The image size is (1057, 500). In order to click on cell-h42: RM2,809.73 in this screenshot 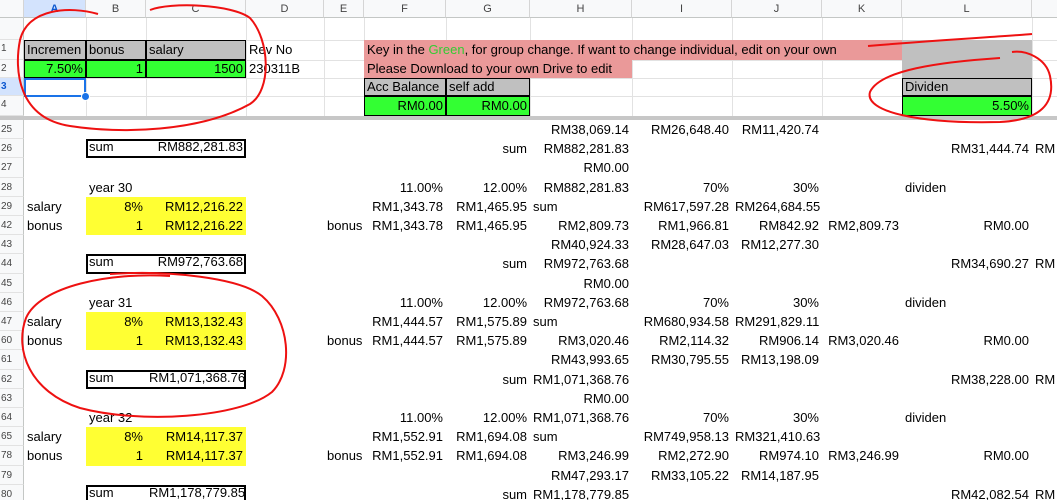, I will do `click(581, 225)`.